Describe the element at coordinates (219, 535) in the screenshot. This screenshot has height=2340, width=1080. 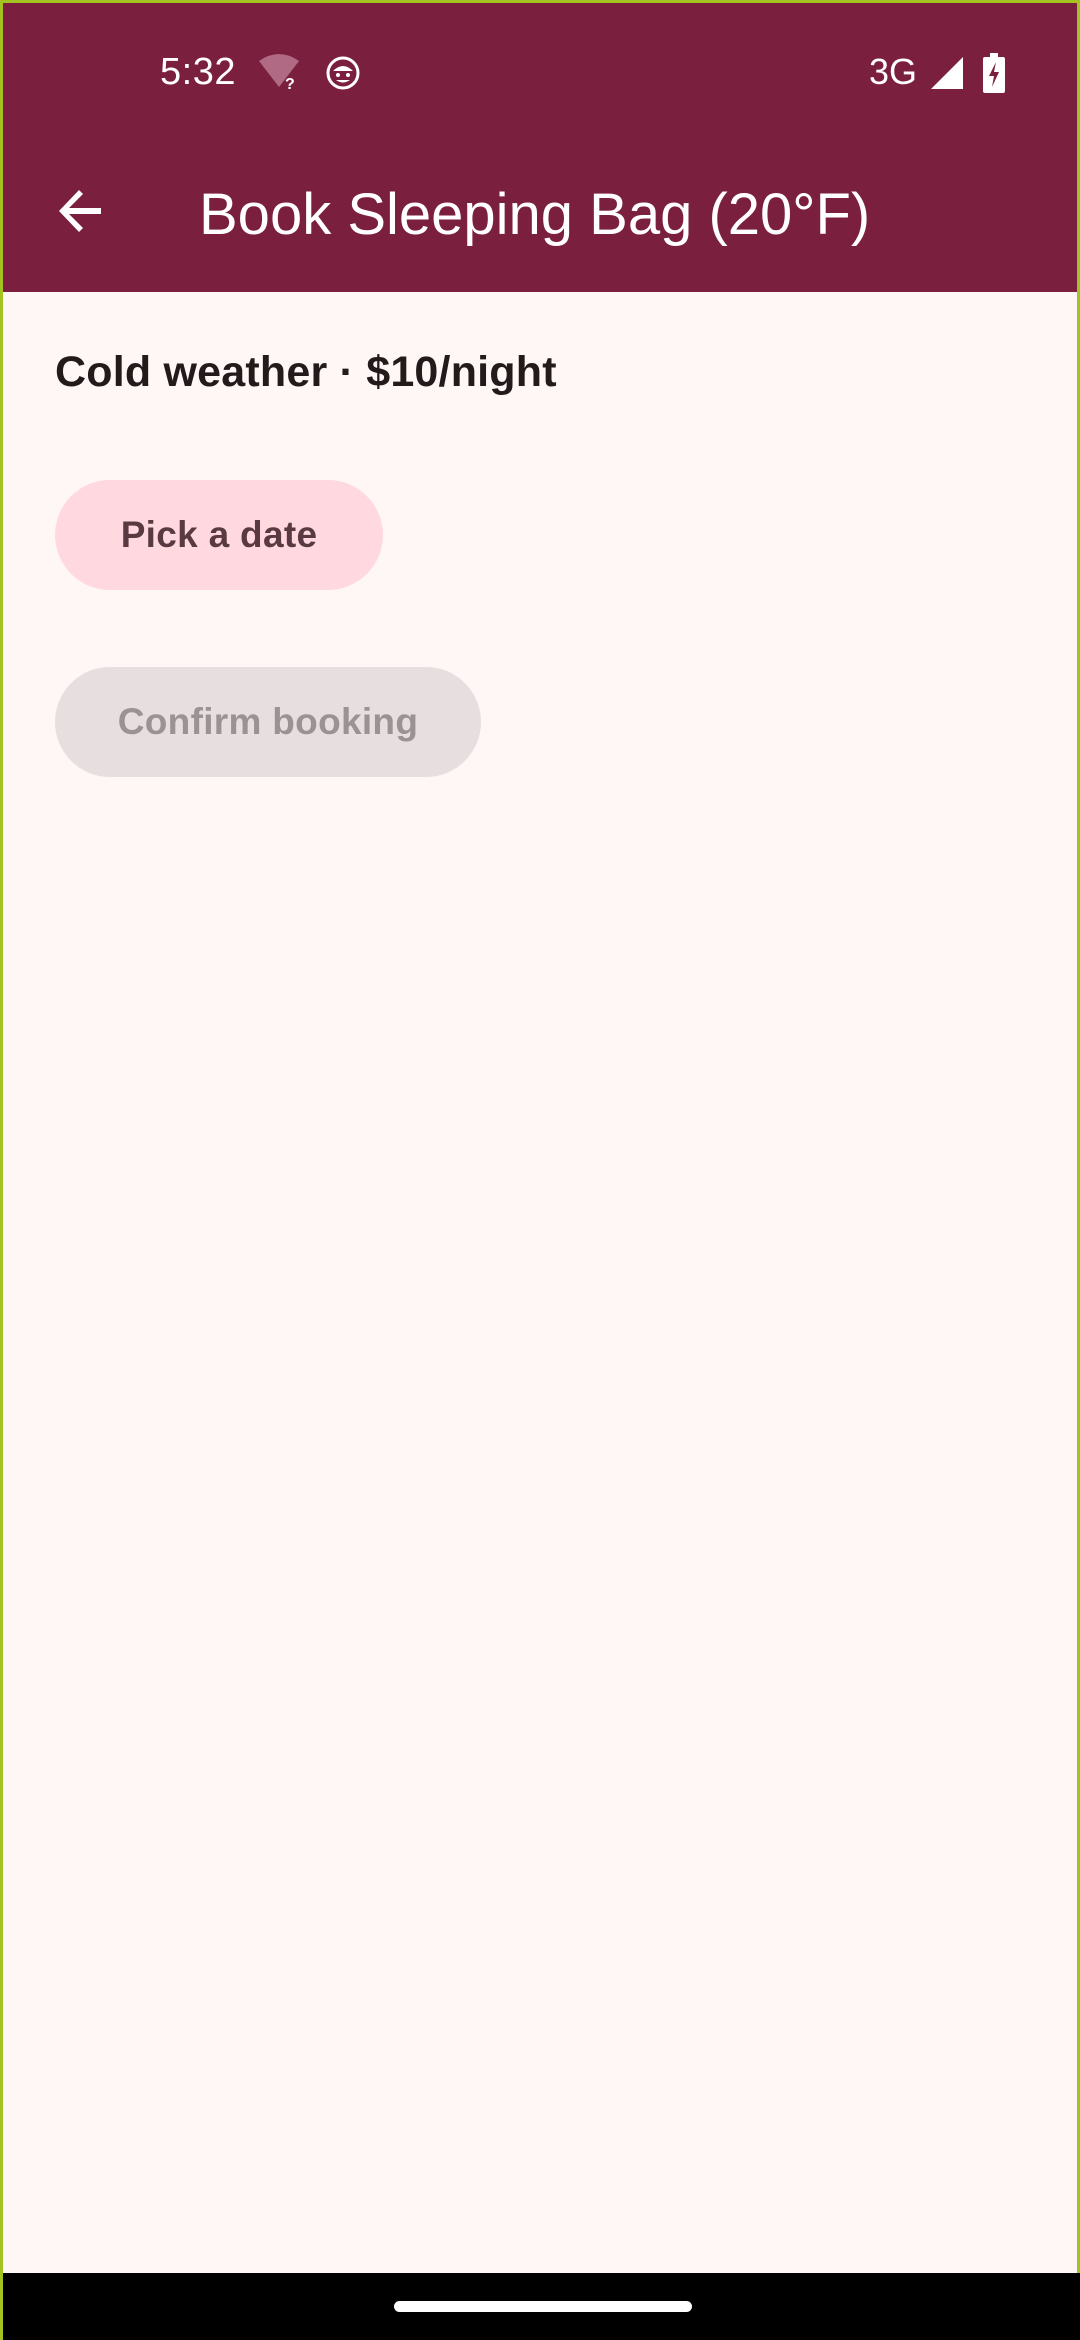
I see `pick-date-button: Pick a date` at that location.